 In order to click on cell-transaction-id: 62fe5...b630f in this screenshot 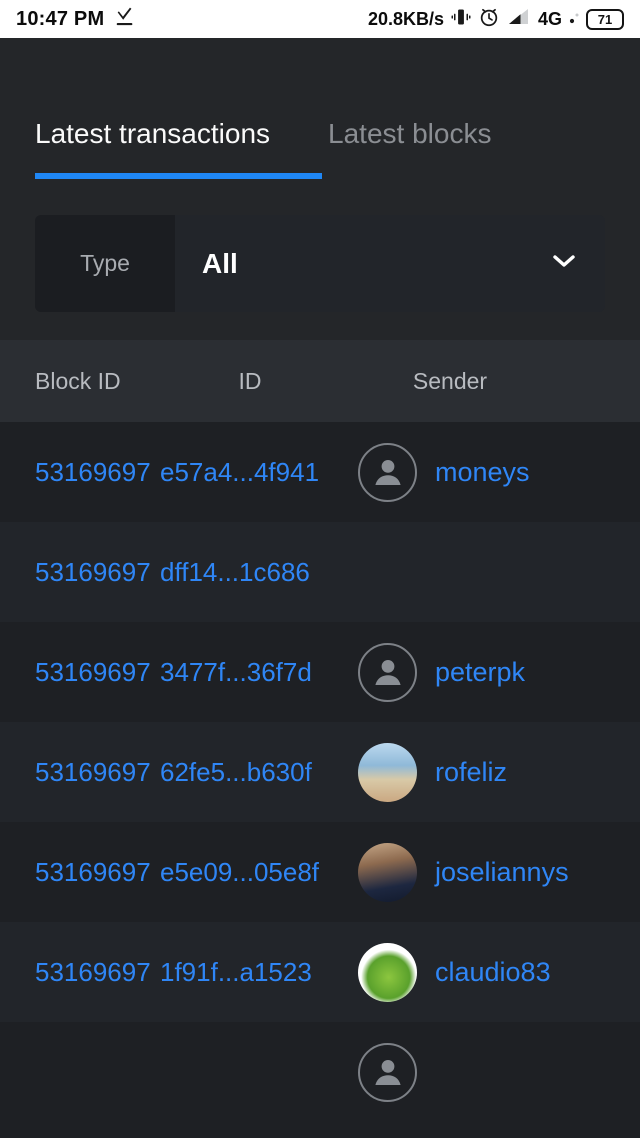, I will do `click(255, 772)`.